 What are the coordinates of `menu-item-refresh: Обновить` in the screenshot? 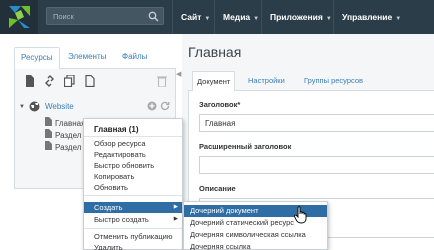 It's located at (133, 187).